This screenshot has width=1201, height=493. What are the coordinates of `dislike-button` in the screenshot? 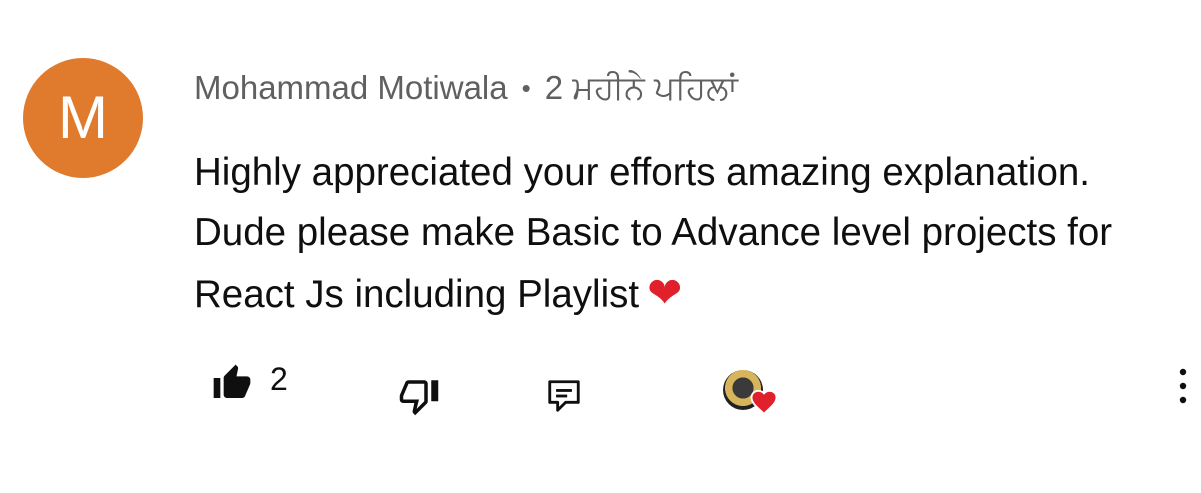 It's located at (419, 396).